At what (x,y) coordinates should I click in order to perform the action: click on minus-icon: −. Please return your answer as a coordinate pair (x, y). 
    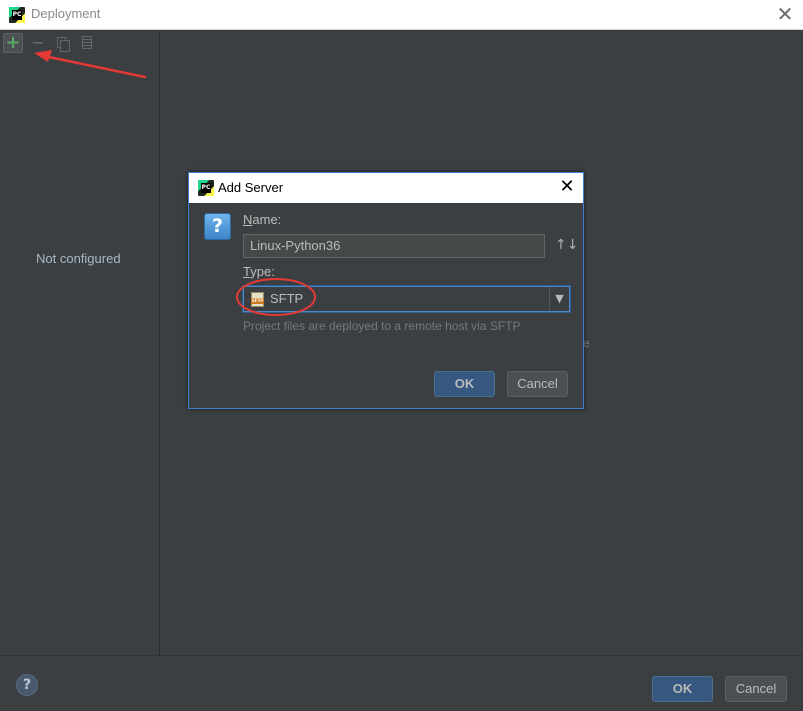
    Looking at the image, I should click on (38, 43).